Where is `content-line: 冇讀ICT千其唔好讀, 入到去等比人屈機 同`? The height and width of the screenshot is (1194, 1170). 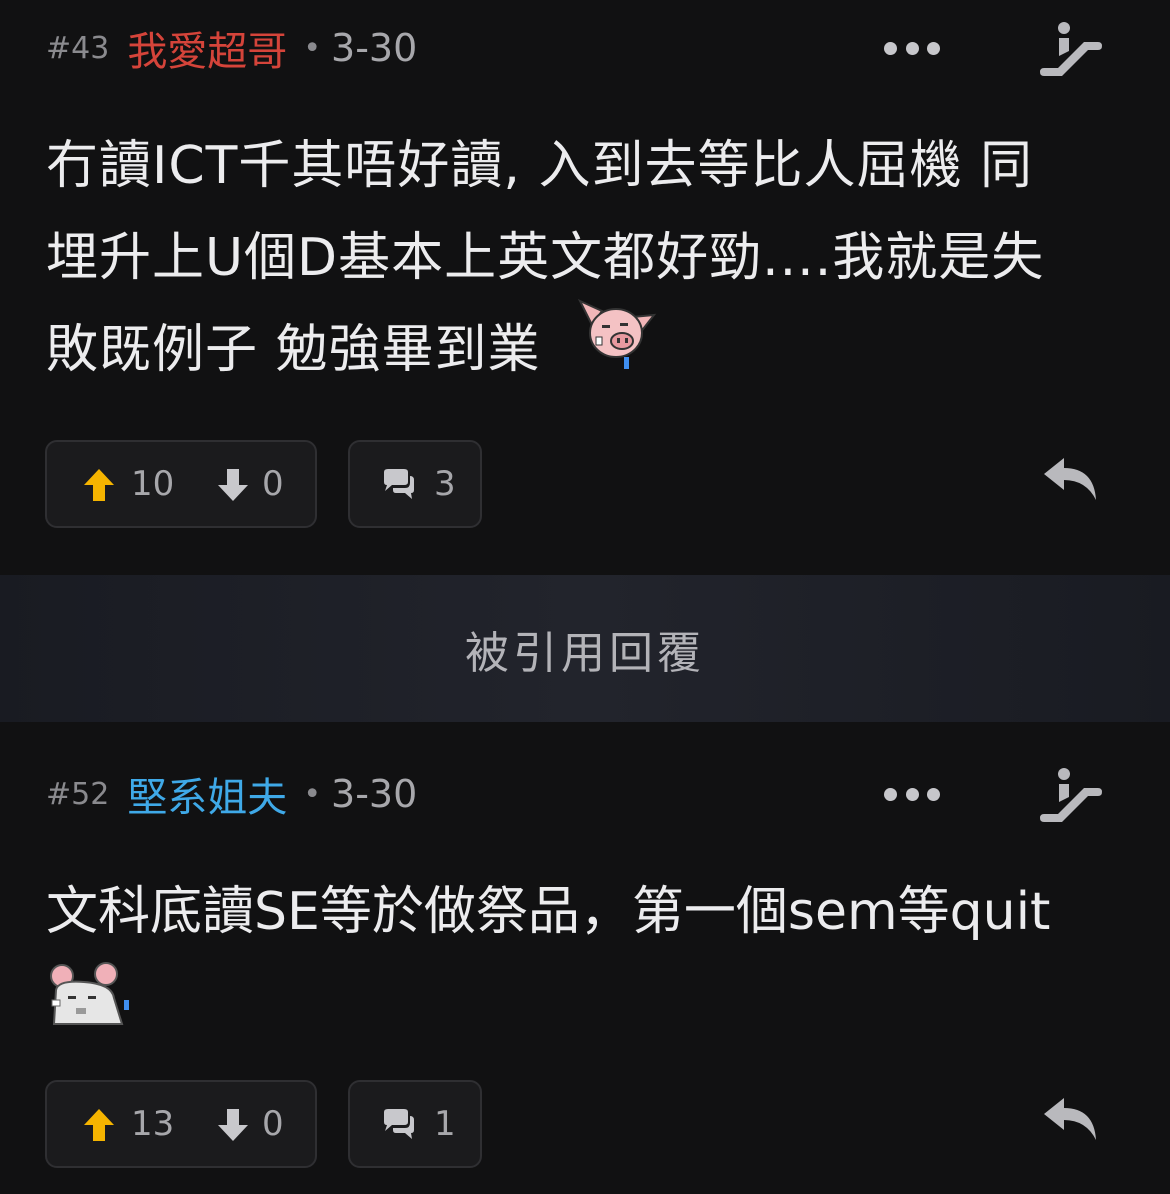 content-line: 冇讀ICT千其唔好讀, 入到去等比人屈機 同 is located at coordinates (539, 166).